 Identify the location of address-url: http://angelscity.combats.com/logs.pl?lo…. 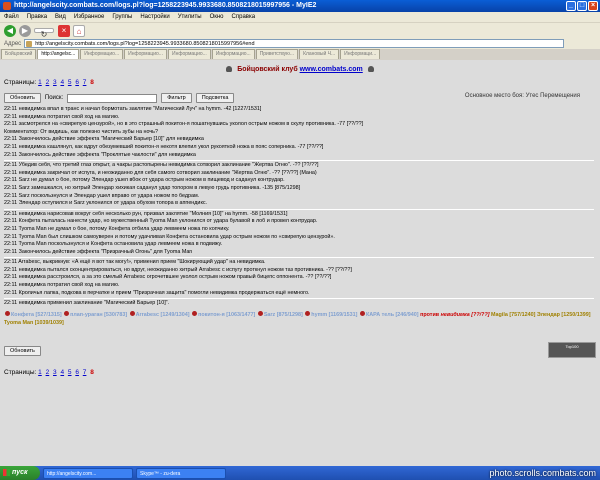
(145, 44).